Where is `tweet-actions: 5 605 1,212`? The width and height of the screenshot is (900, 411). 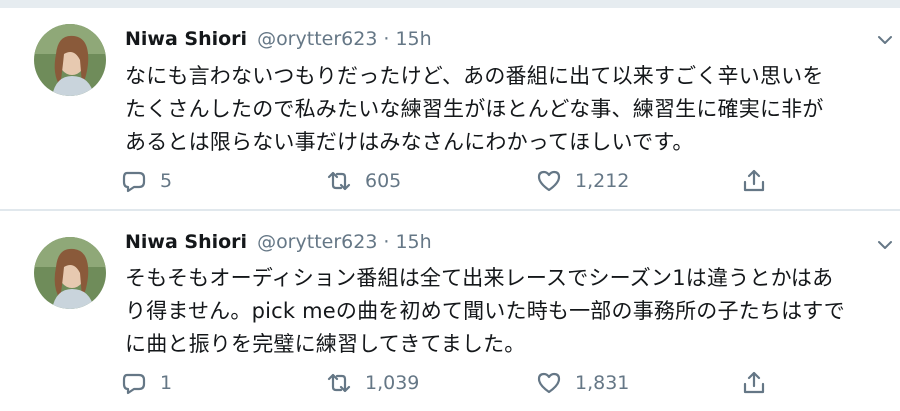
tweet-actions: 5 605 1,212 is located at coordinates (450, 181).